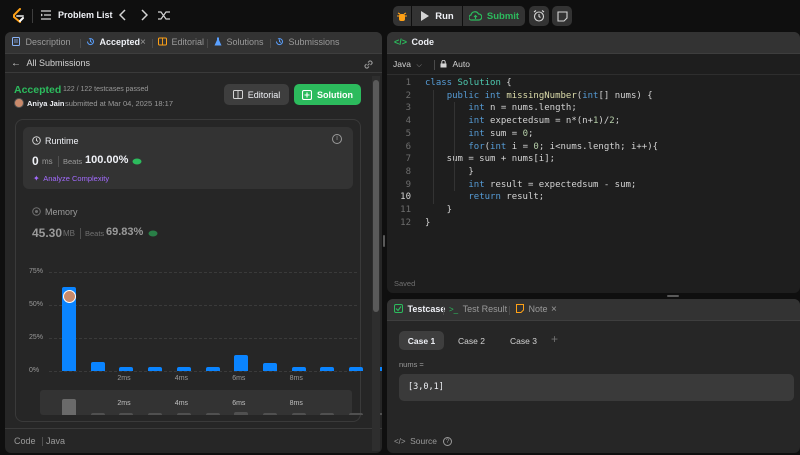 The width and height of the screenshot is (800, 455). I want to click on code-line: 2 public int missingNumber(int[] nums) {, so click(593, 96).